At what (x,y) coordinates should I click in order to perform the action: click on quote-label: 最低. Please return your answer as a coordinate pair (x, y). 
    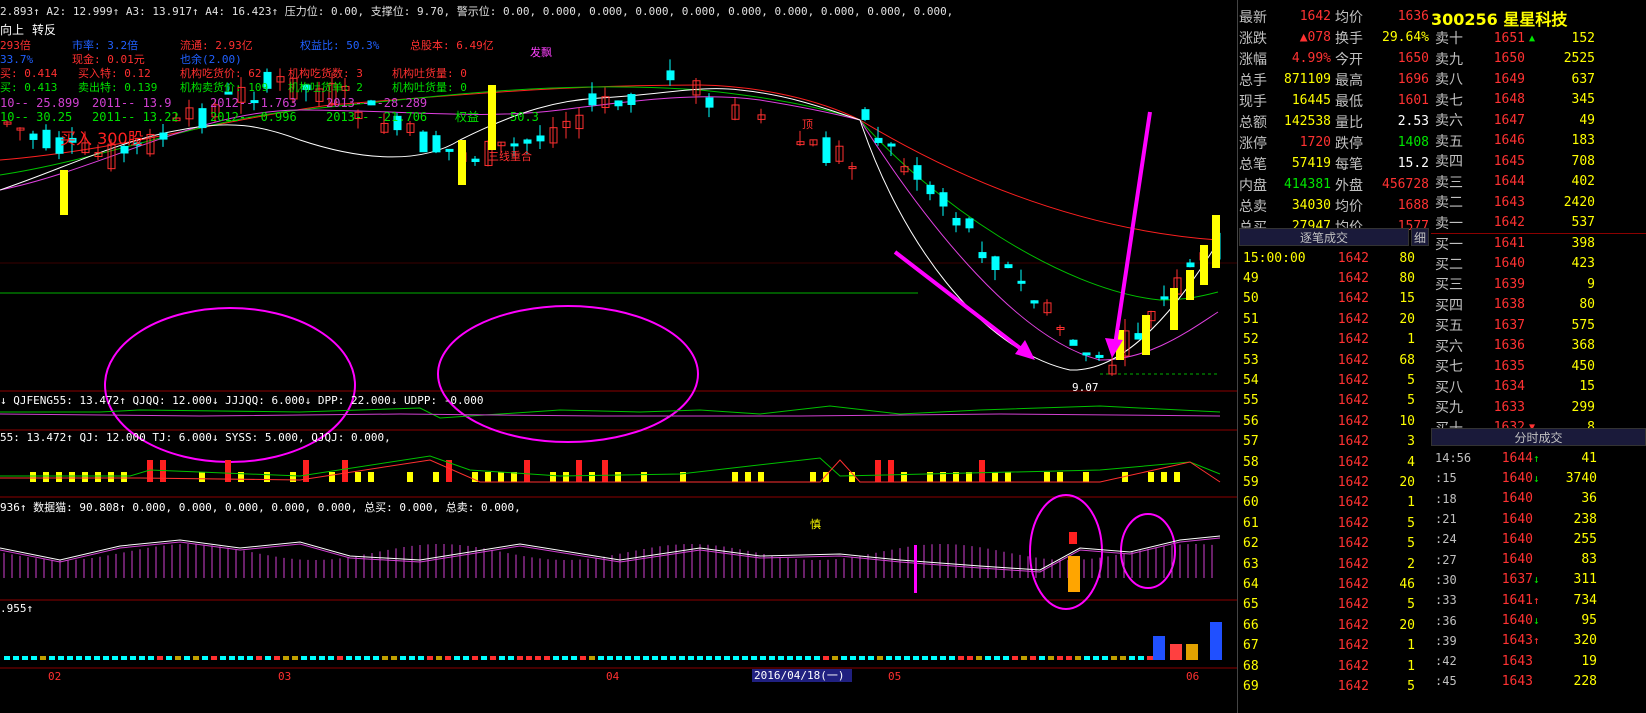
    Looking at the image, I should click on (1349, 101).